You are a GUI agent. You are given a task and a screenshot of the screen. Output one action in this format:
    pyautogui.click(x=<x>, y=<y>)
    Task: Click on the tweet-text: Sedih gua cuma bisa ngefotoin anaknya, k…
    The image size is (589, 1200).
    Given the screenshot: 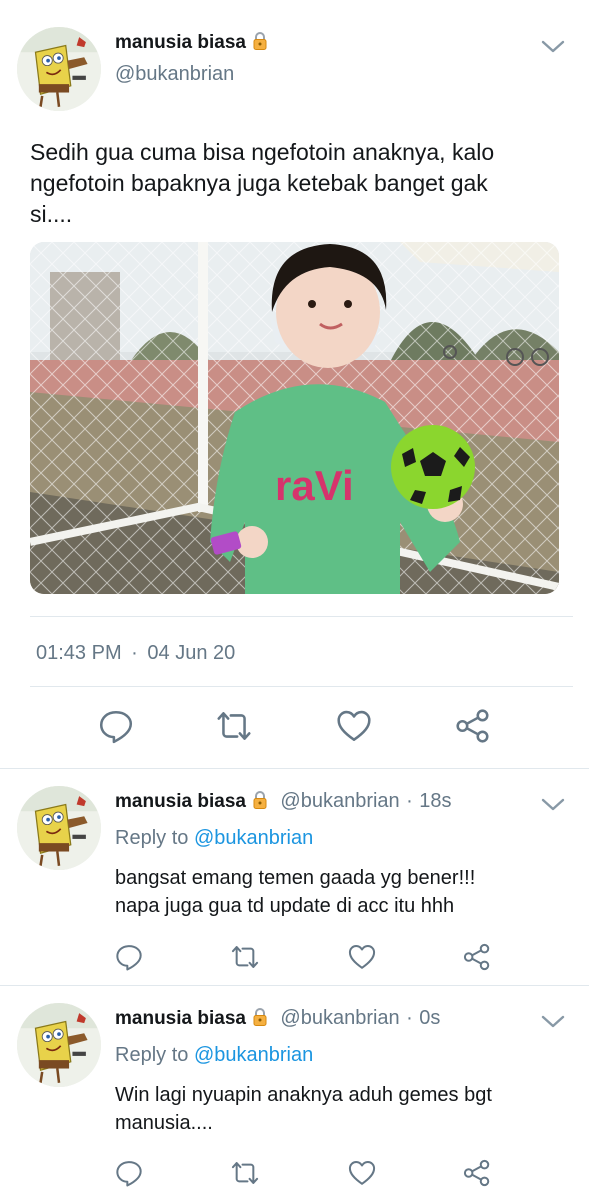 What is the action you would take?
    pyautogui.click(x=300, y=183)
    